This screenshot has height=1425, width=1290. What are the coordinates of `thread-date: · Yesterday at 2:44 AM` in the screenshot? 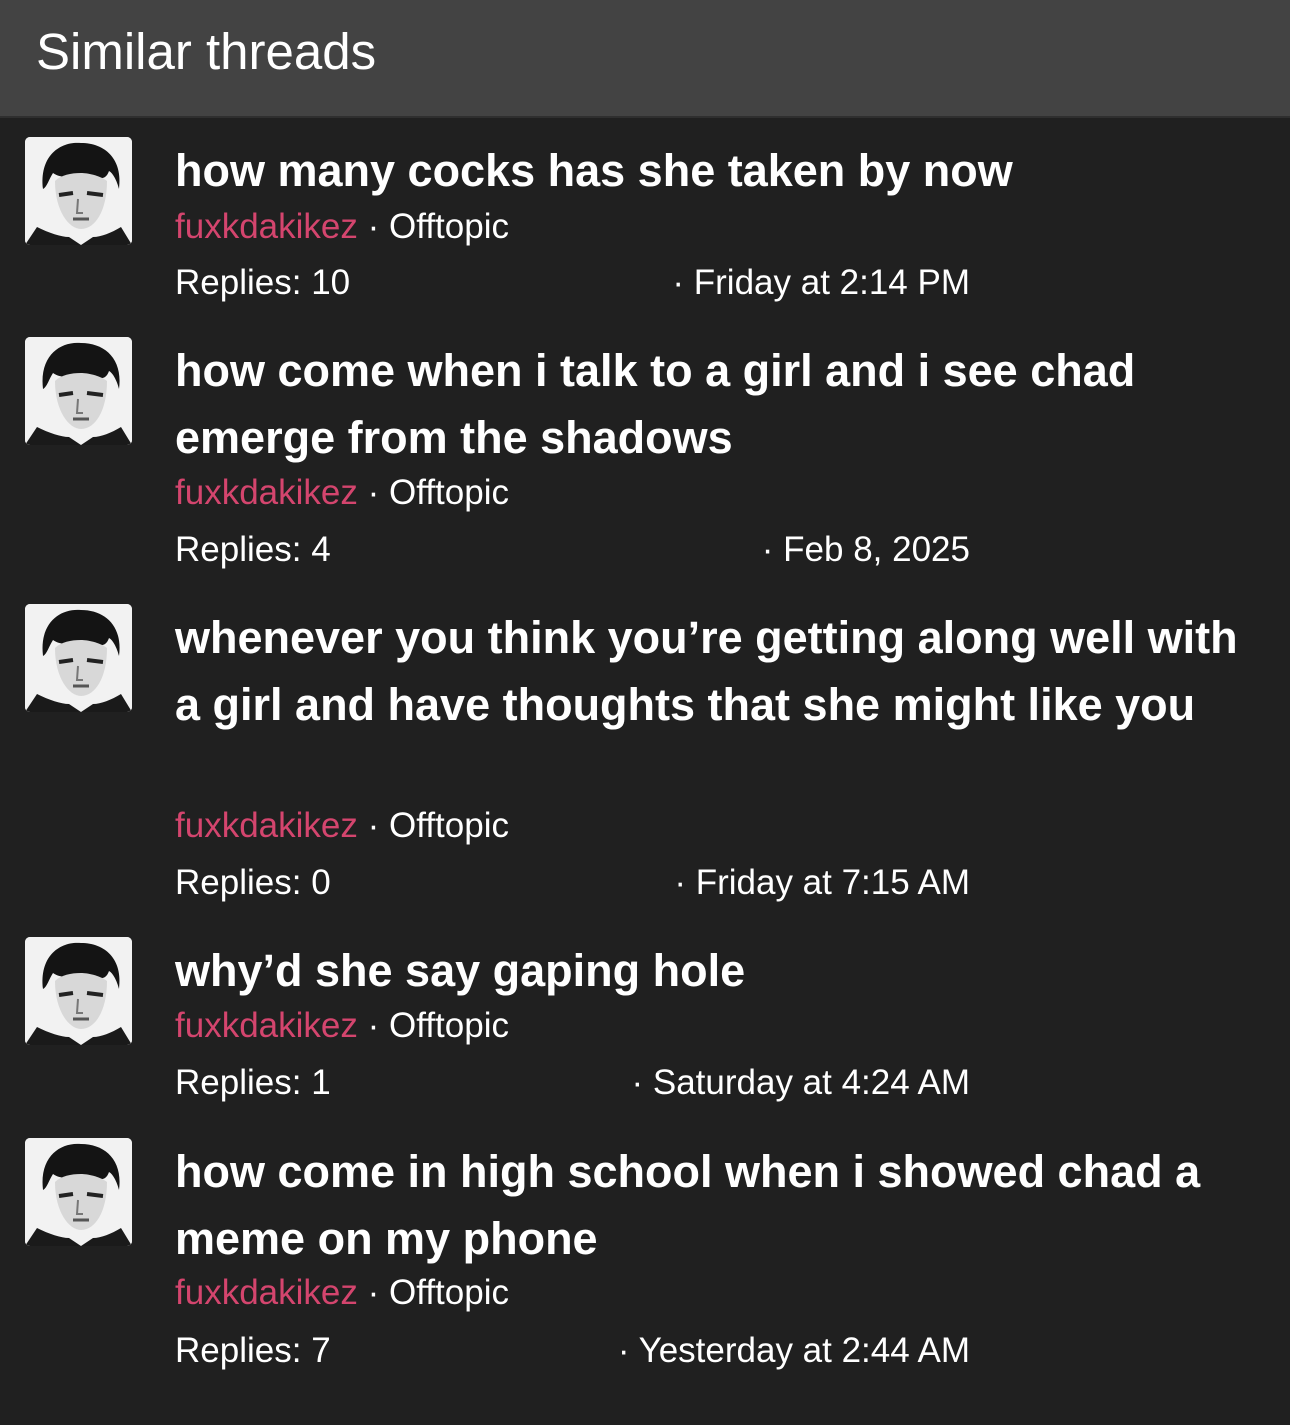 It's located at (793, 1350).